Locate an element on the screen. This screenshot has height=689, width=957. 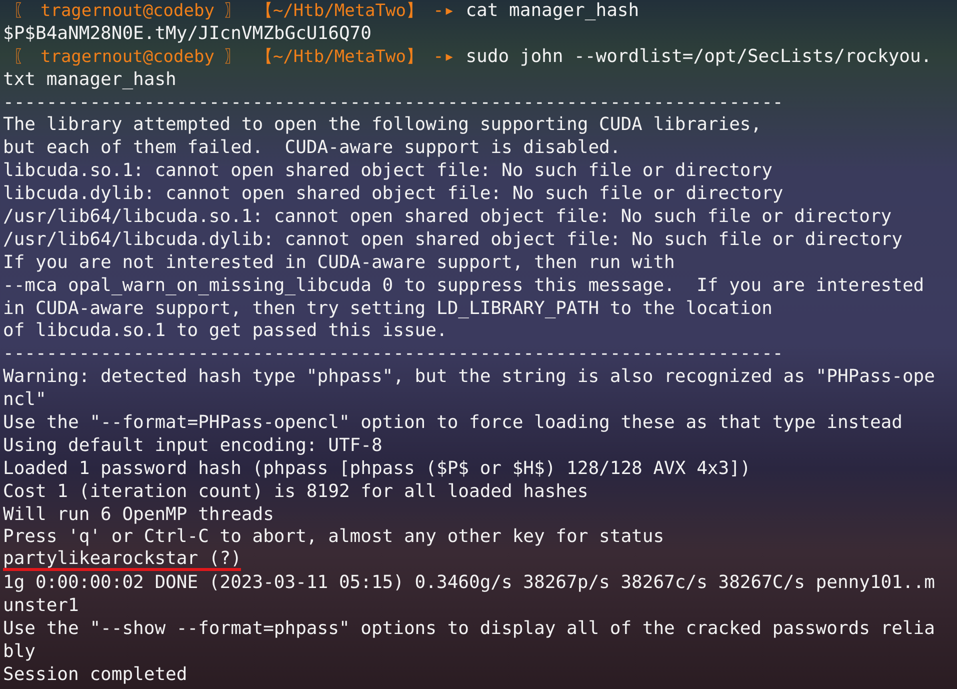
output-line: /usr/lib64/libcuda.so.1: cannot open shared object file: No such file or directory is located at coordinates (447, 217).